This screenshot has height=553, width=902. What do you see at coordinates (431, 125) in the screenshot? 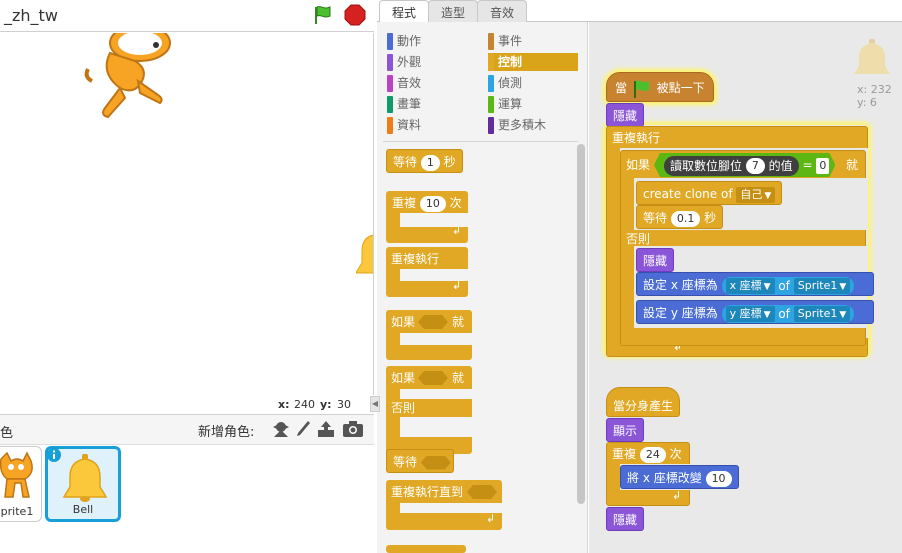
I see `category-data: 資料` at bounding box center [431, 125].